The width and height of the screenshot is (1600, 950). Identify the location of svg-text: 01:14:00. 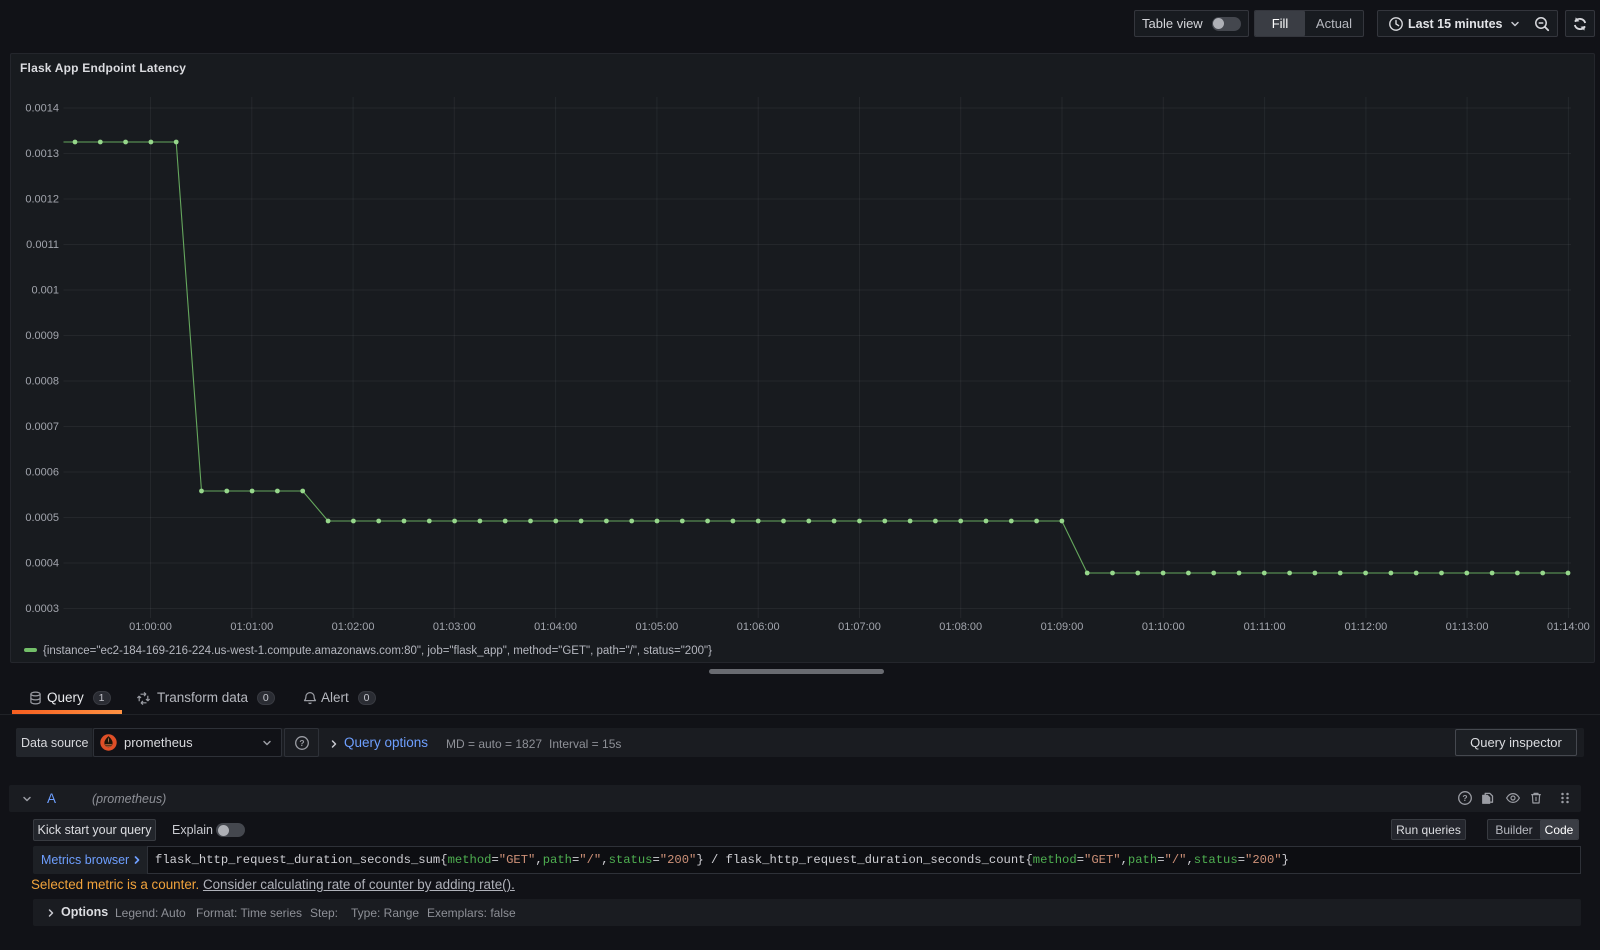
(1568, 627).